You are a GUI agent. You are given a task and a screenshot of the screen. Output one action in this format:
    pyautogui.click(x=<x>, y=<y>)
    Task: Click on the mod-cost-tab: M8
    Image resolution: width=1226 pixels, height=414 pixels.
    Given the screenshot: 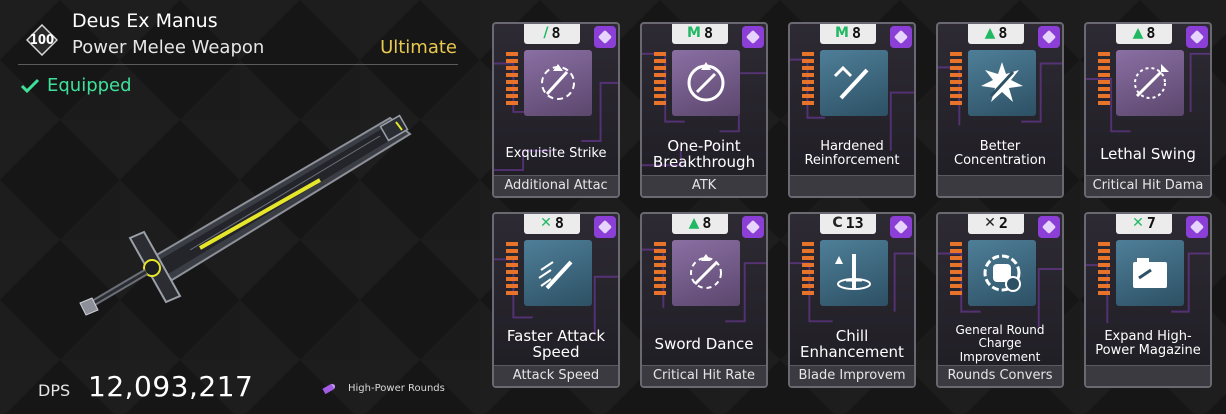 What is the action you would take?
    pyautogui.click(x=848, y=34)
    